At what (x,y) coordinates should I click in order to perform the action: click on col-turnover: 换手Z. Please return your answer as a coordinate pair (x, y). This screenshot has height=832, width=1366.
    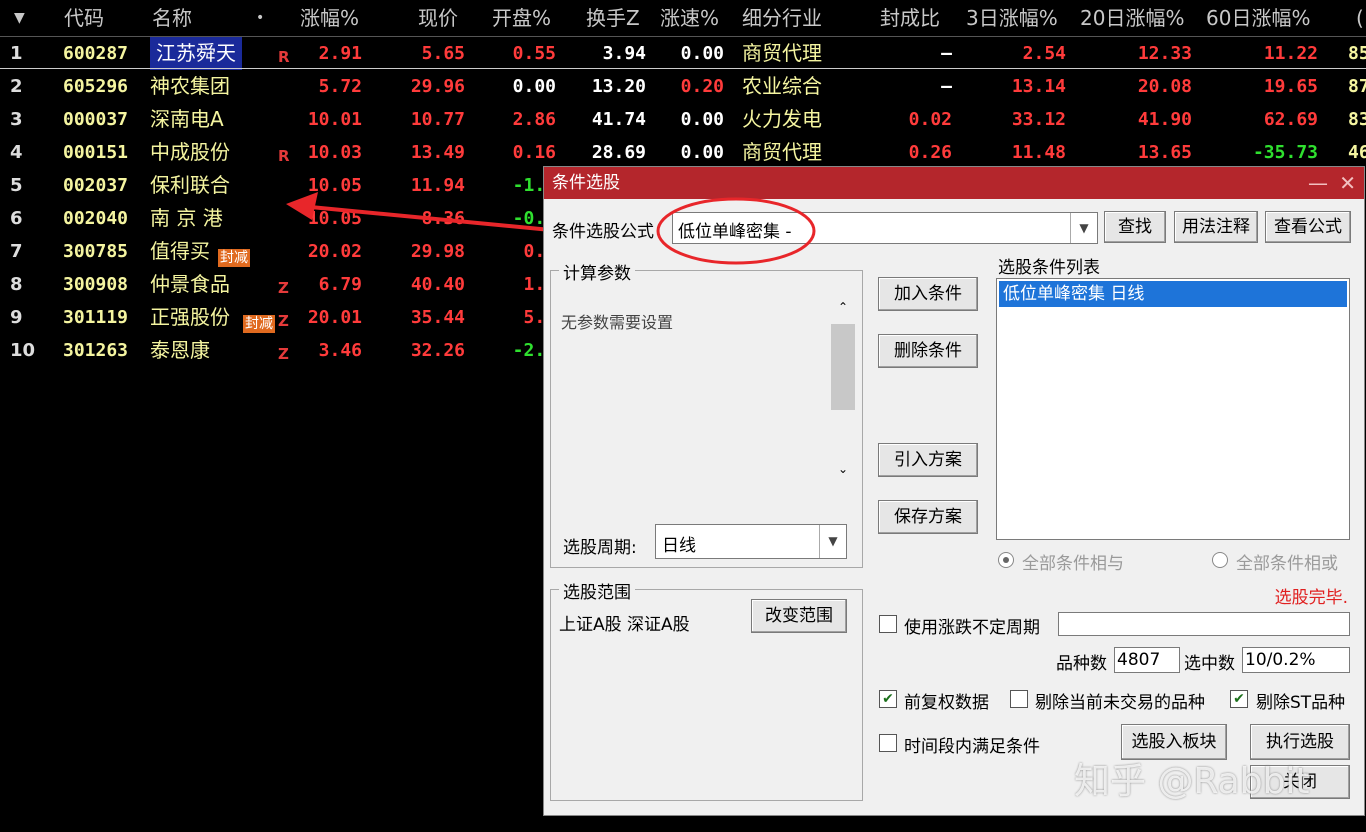
    Looking at the image, I should click on (613, 18).